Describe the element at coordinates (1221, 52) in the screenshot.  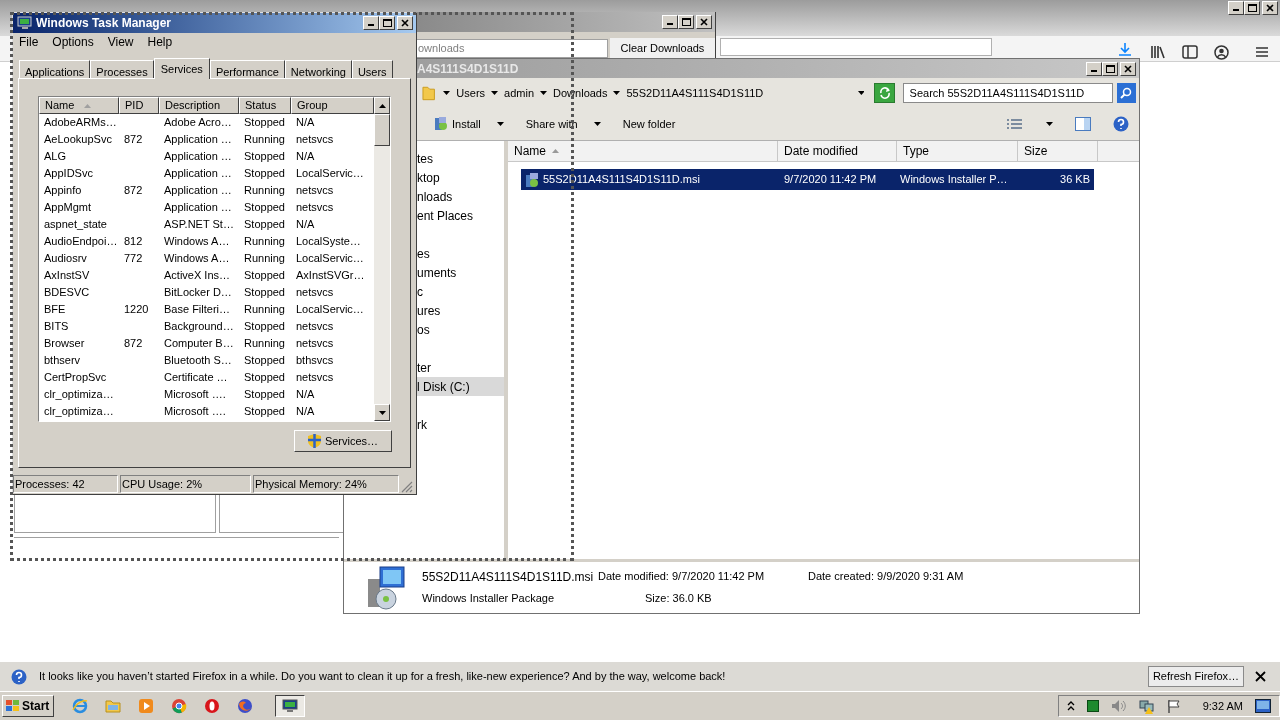
I see `account-icon` at that location.